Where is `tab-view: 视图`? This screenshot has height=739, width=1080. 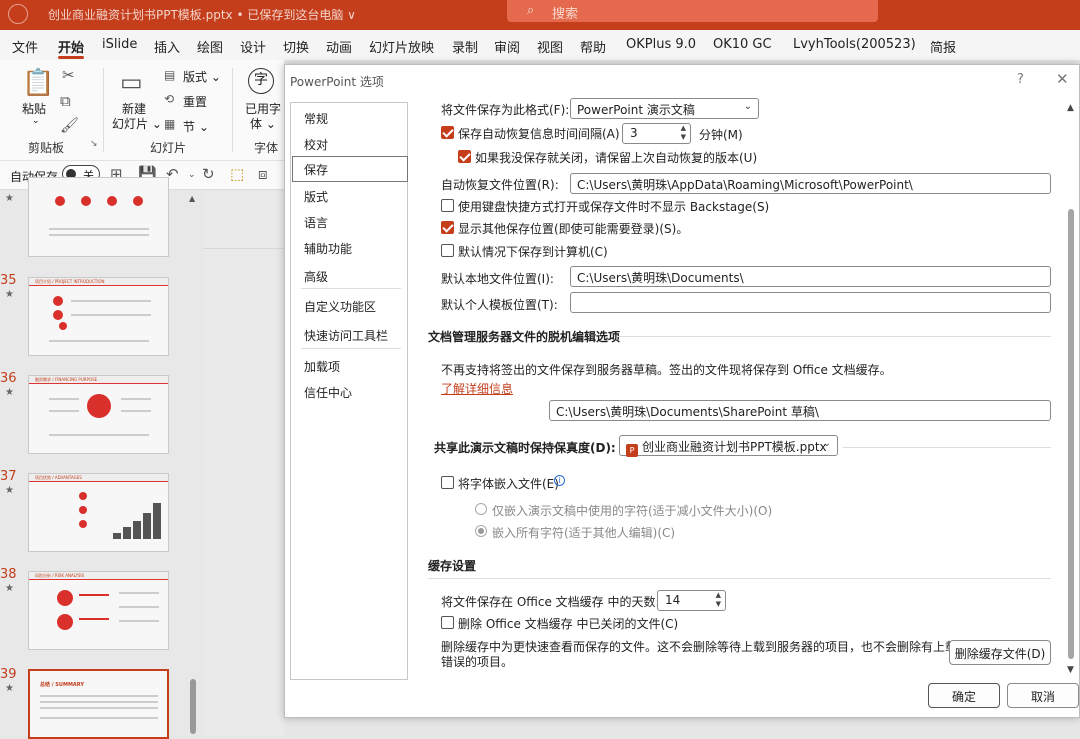
tab-view: 视图 is located at coordinates (550, 46).